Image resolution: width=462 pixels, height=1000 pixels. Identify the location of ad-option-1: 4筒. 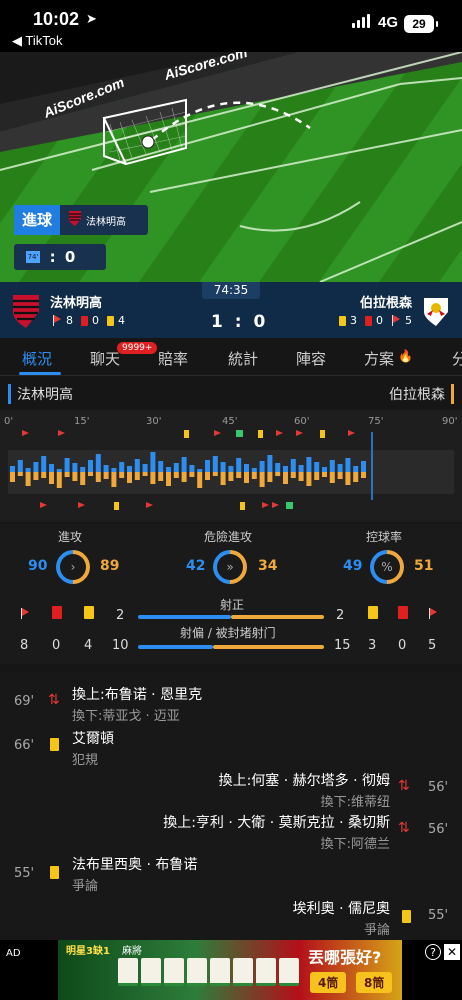
(328, 982).